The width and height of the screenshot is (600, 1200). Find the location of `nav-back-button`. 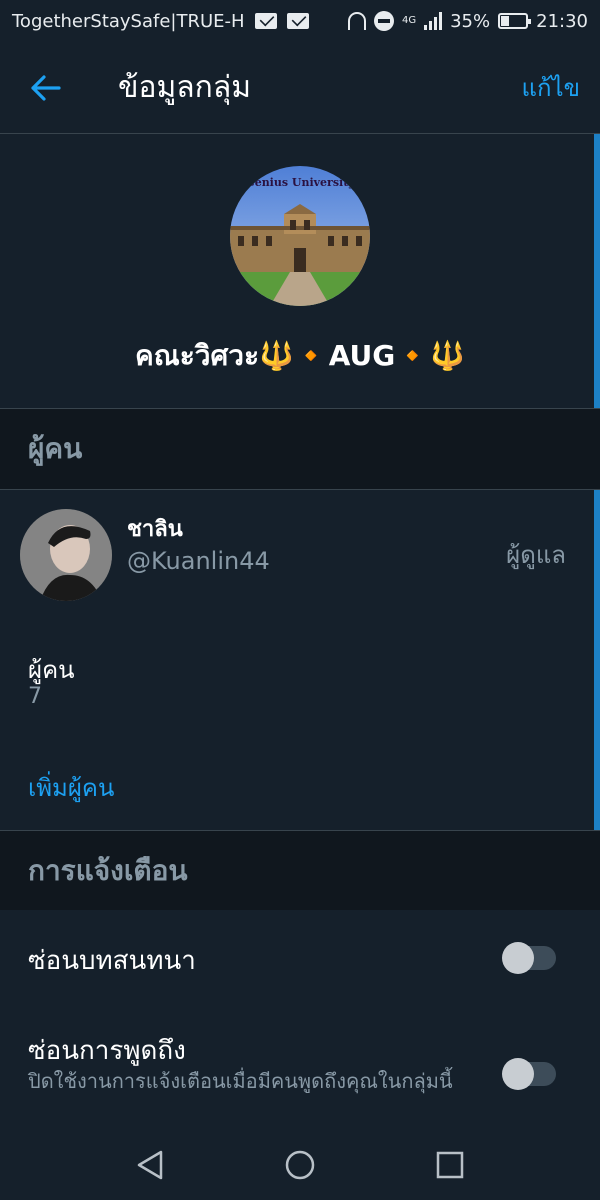

nav-back-button is located at coordinates (150, 1165).